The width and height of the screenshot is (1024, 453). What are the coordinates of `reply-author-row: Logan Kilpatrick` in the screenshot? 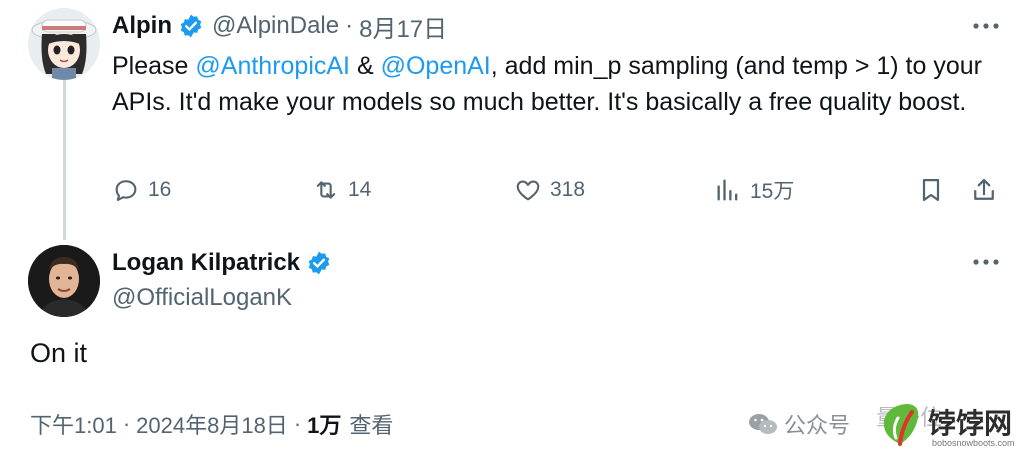 It's located at (222, 263).